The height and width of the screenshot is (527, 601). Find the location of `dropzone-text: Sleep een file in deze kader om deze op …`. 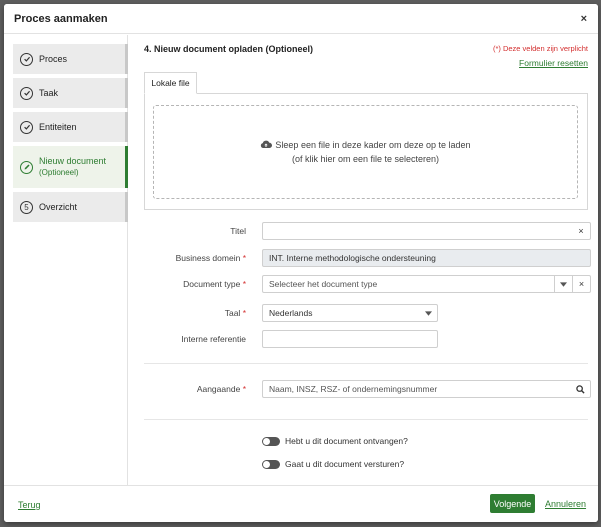

dropzone-text: Sleep een file in deze kader om deze op … is located at coordinates (373, 144).